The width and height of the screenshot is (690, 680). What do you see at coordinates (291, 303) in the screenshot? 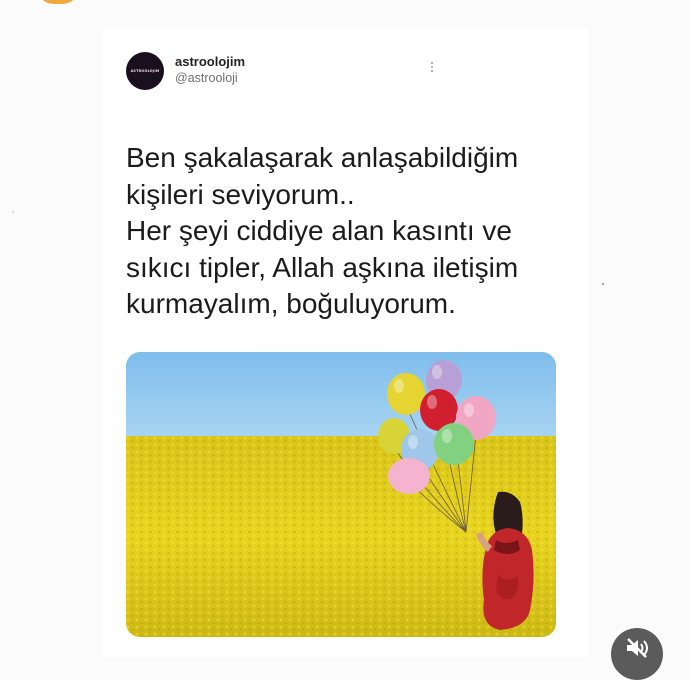
I see `tweet-text-line: kurmayalım, boğuluyorum.` at bounding box center [291, 303].